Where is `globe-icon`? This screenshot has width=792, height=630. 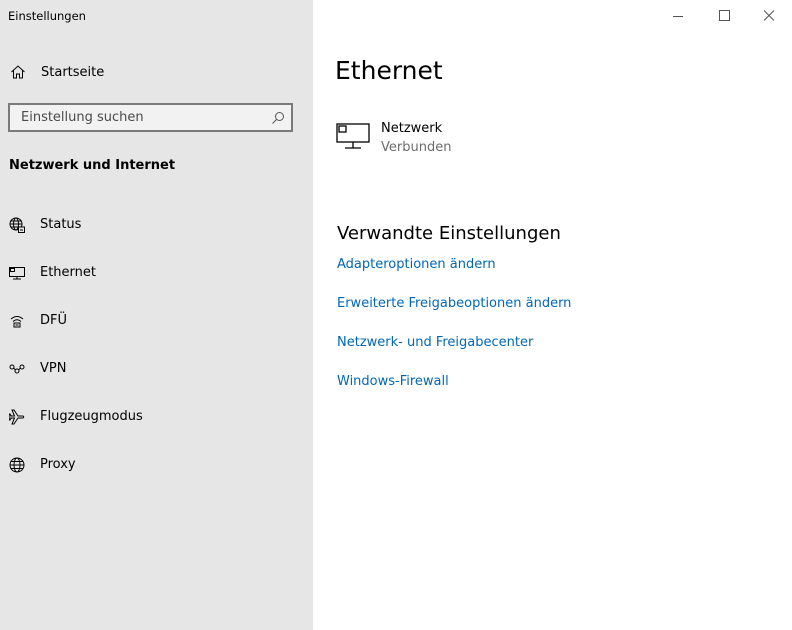 globe-icon is located at coordinates (17, 465).